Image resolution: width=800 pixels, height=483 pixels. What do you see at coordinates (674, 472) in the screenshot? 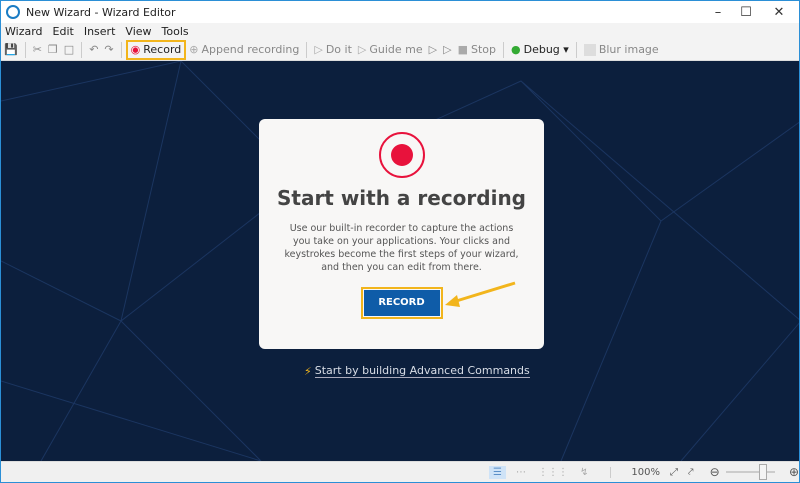
I see `fit-expand-icon: ⤢` at bounding box center [674, 472].